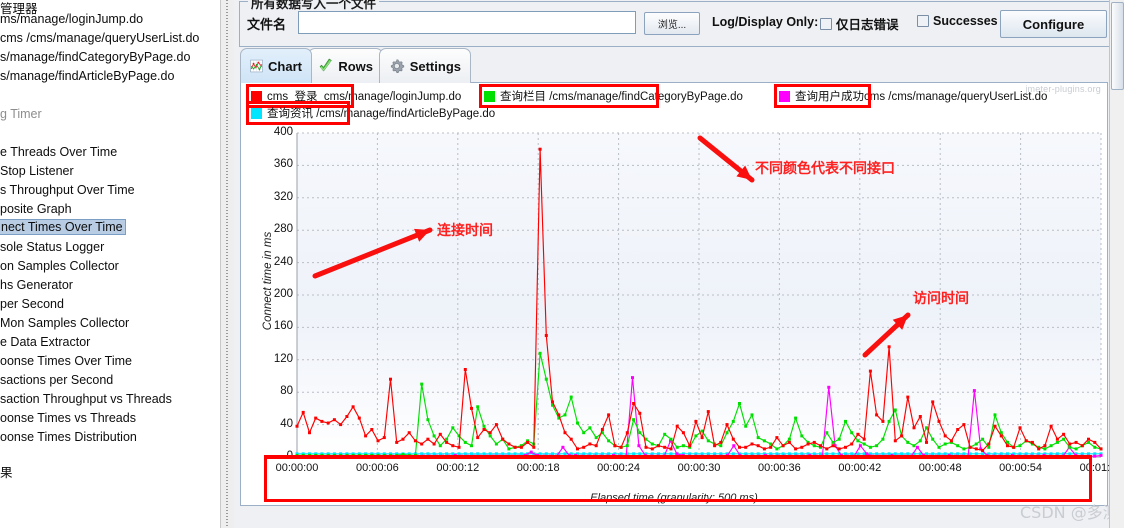  I want to click on legend-label: 查询栏目 /cms/manage/findCategoryByPage.do, so click(621, 97).